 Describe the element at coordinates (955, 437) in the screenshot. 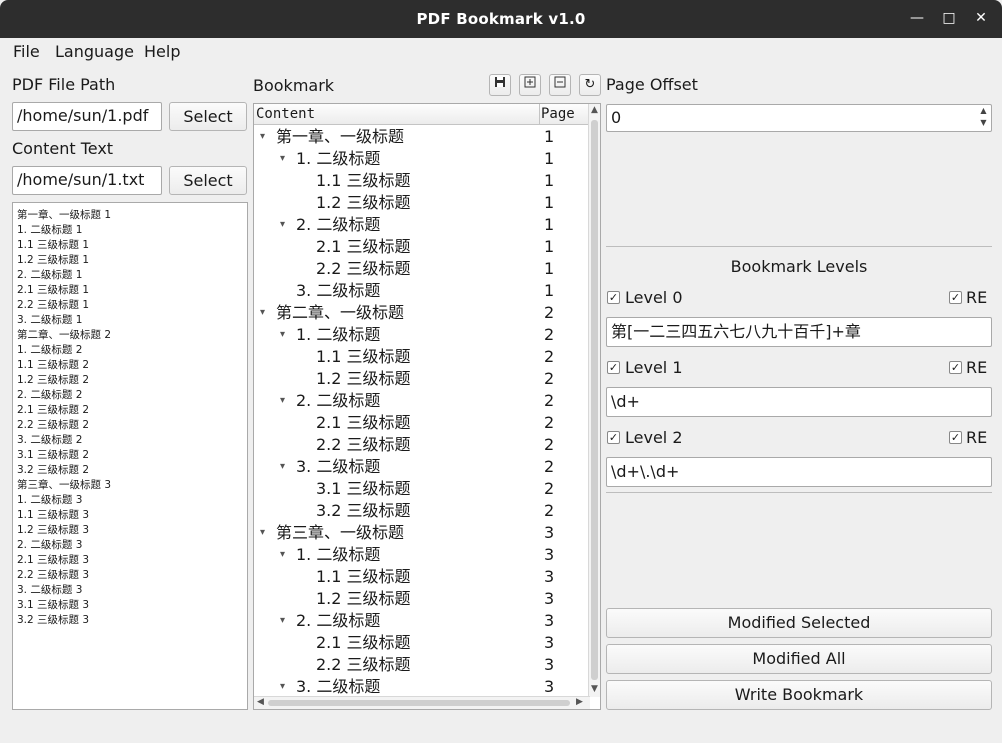

I see `level-2-re-checkbox: ✓` at that location.